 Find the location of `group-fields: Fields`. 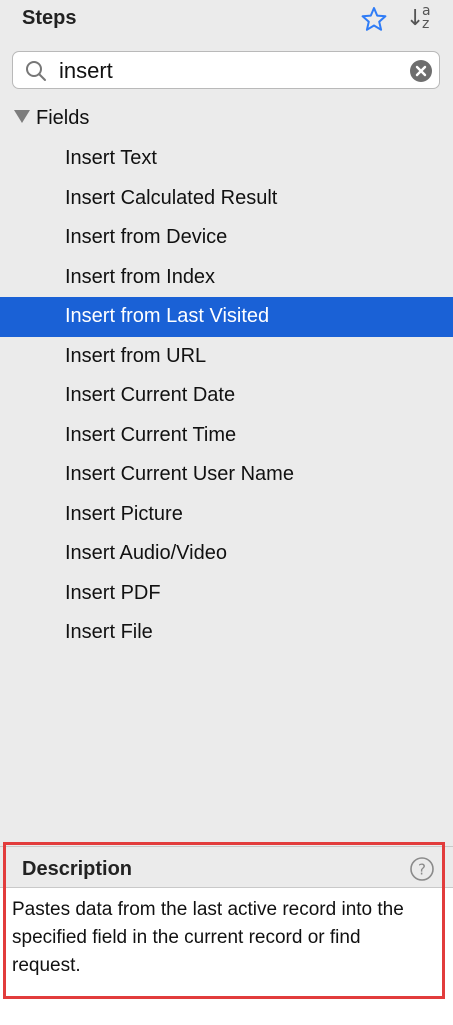

group-fields: Fields is located at coordinates (51, 120).